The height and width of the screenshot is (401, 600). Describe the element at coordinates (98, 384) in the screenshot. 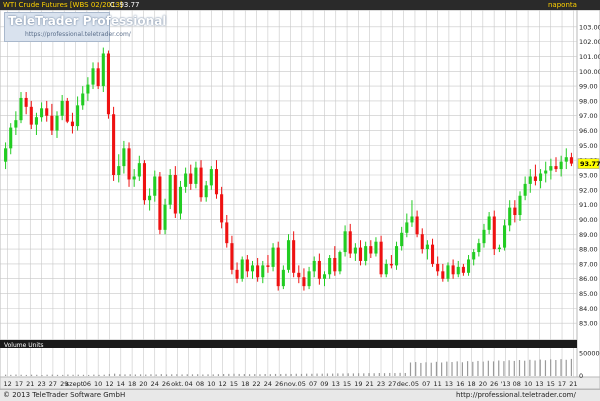

I see `date-tick-label: 10` at that location.